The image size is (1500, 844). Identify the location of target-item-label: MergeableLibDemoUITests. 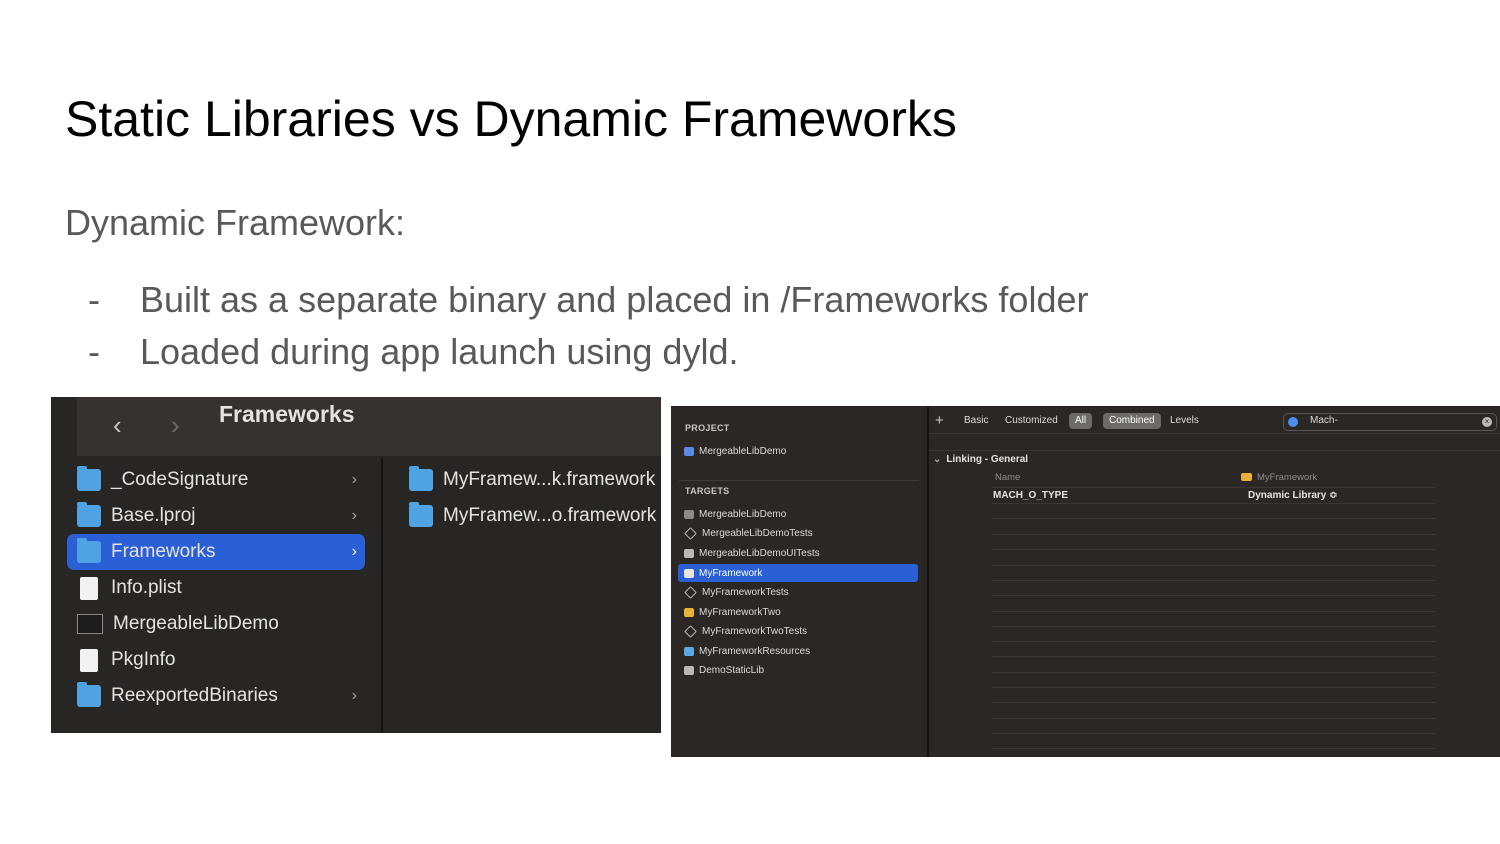
(759, 553).